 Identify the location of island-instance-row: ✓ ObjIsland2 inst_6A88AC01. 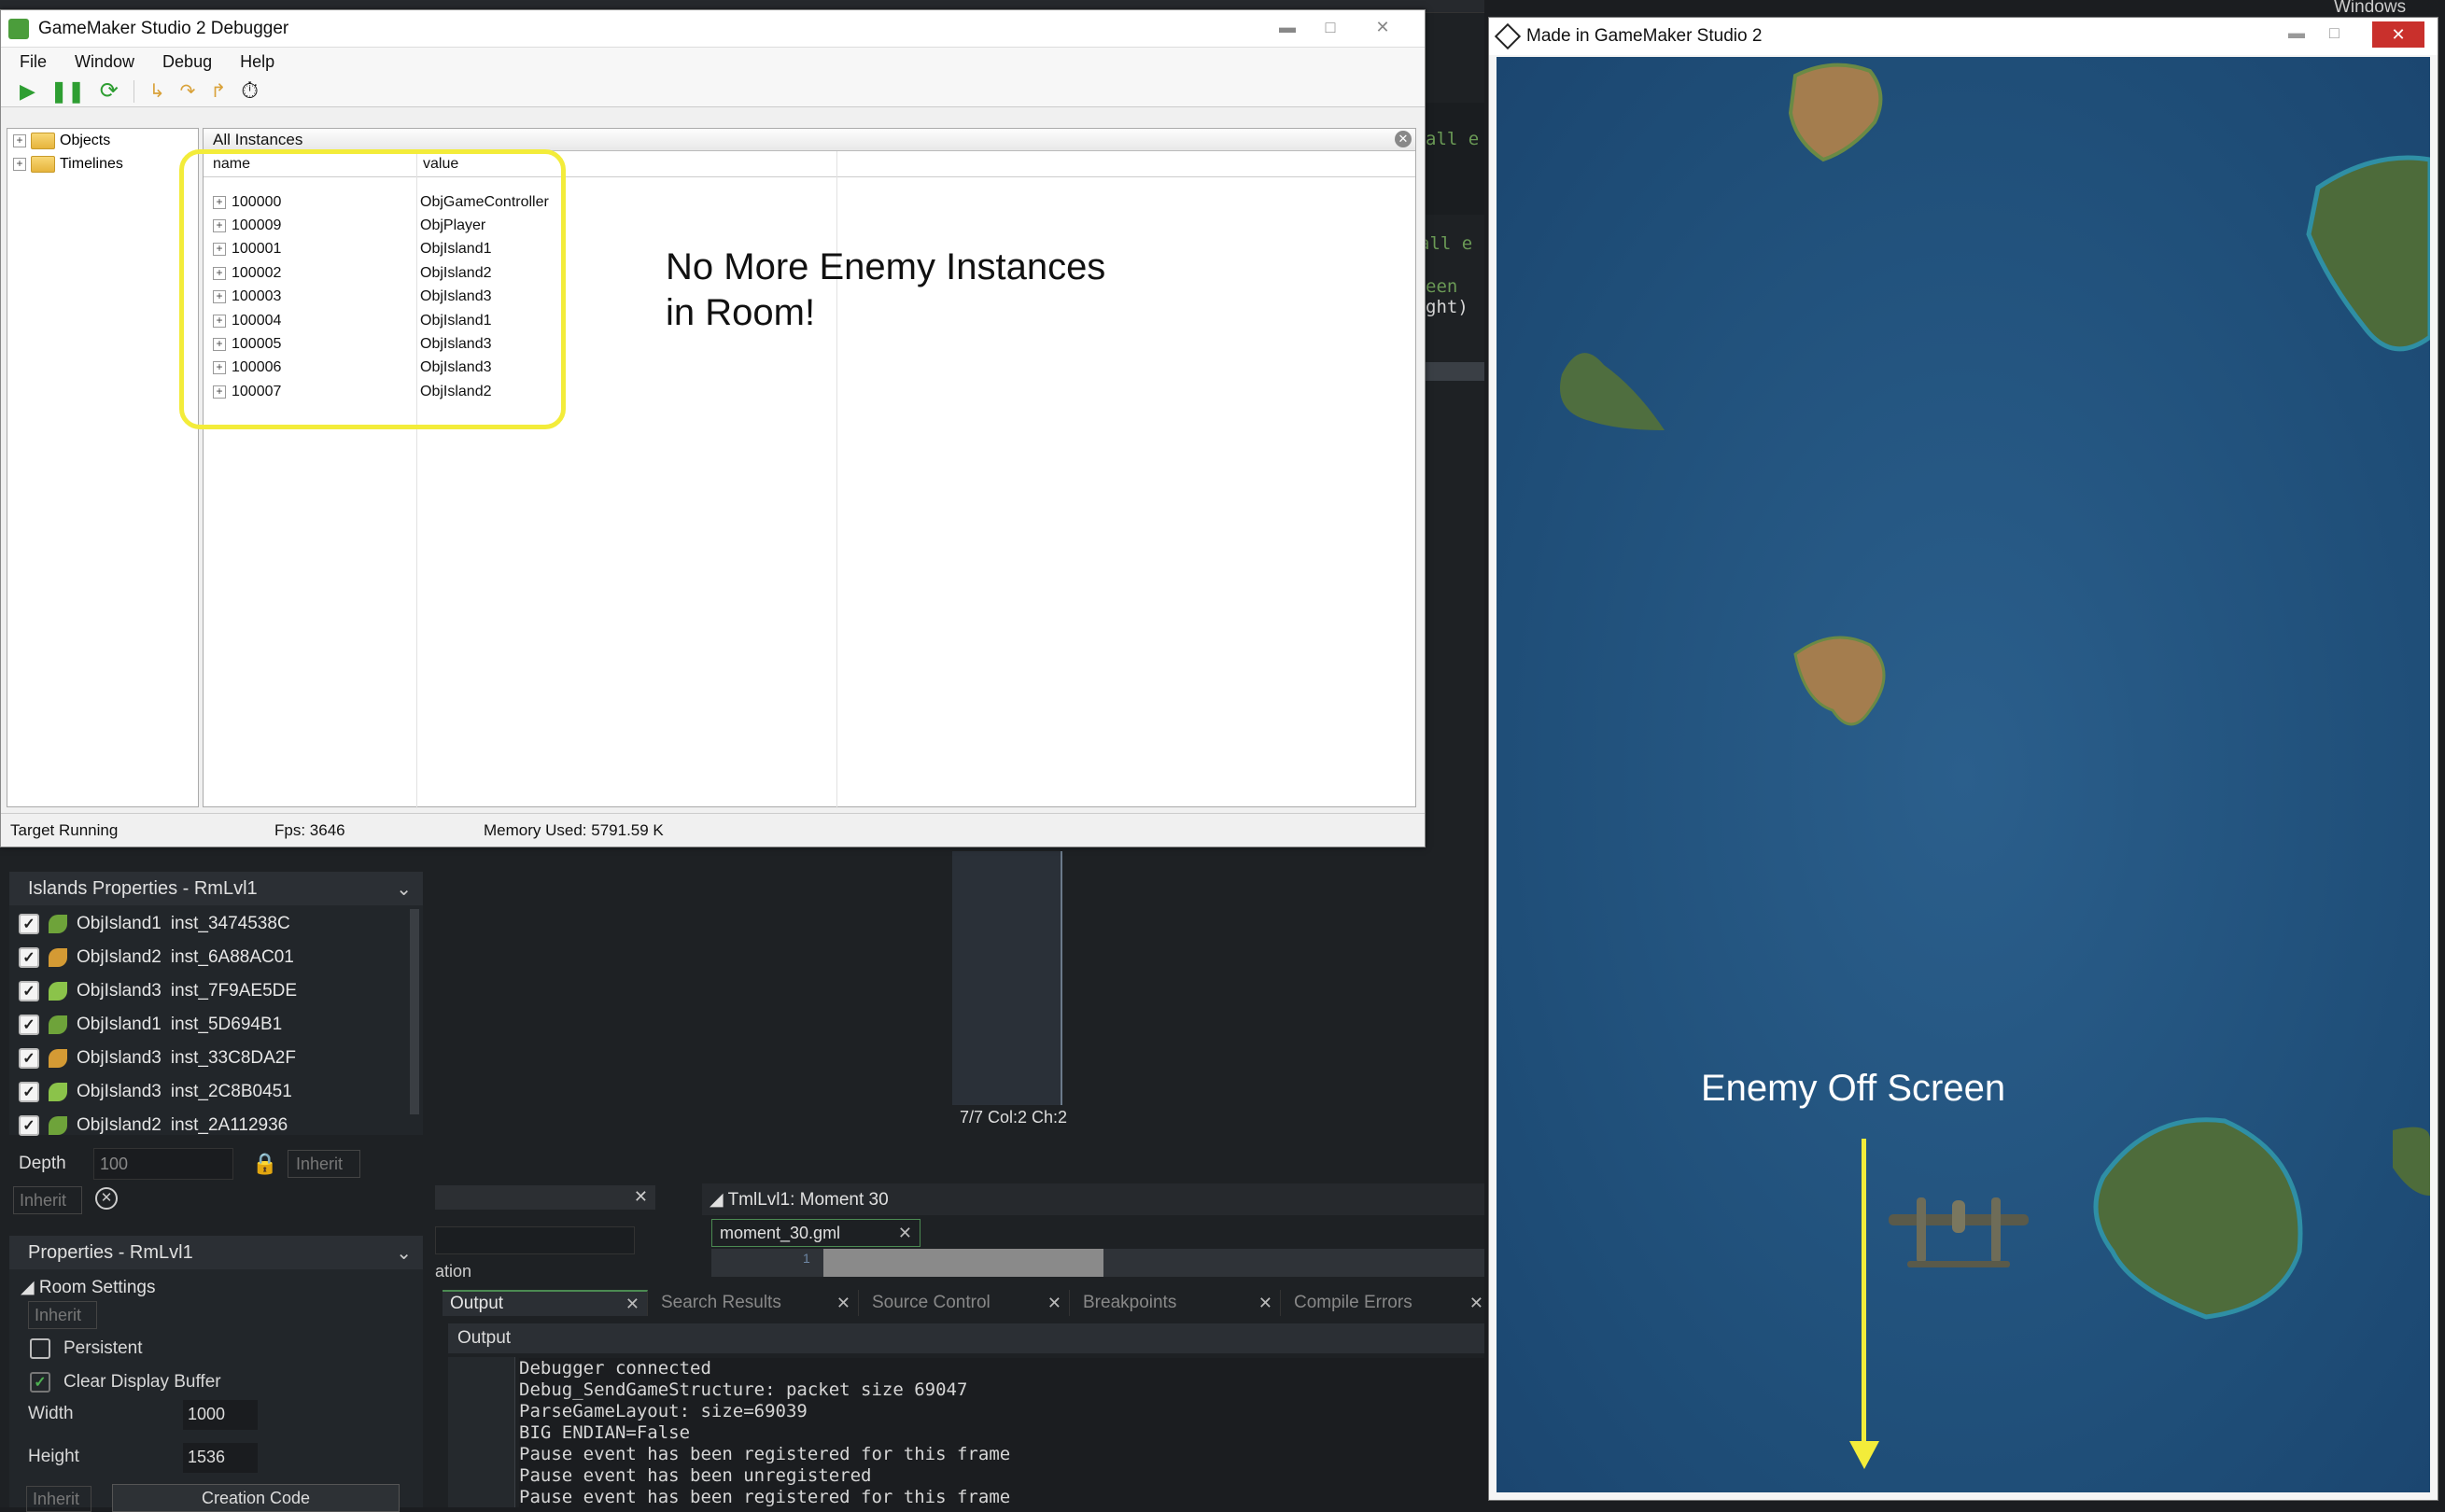
(156, 957).